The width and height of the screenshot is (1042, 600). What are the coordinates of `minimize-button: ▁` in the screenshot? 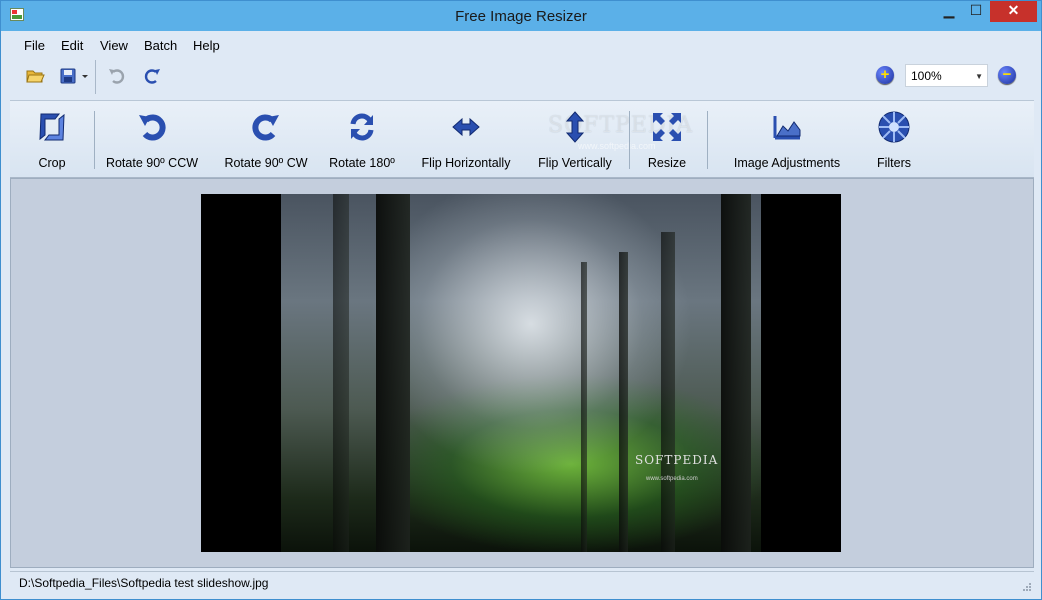 It's located at (949, 11).